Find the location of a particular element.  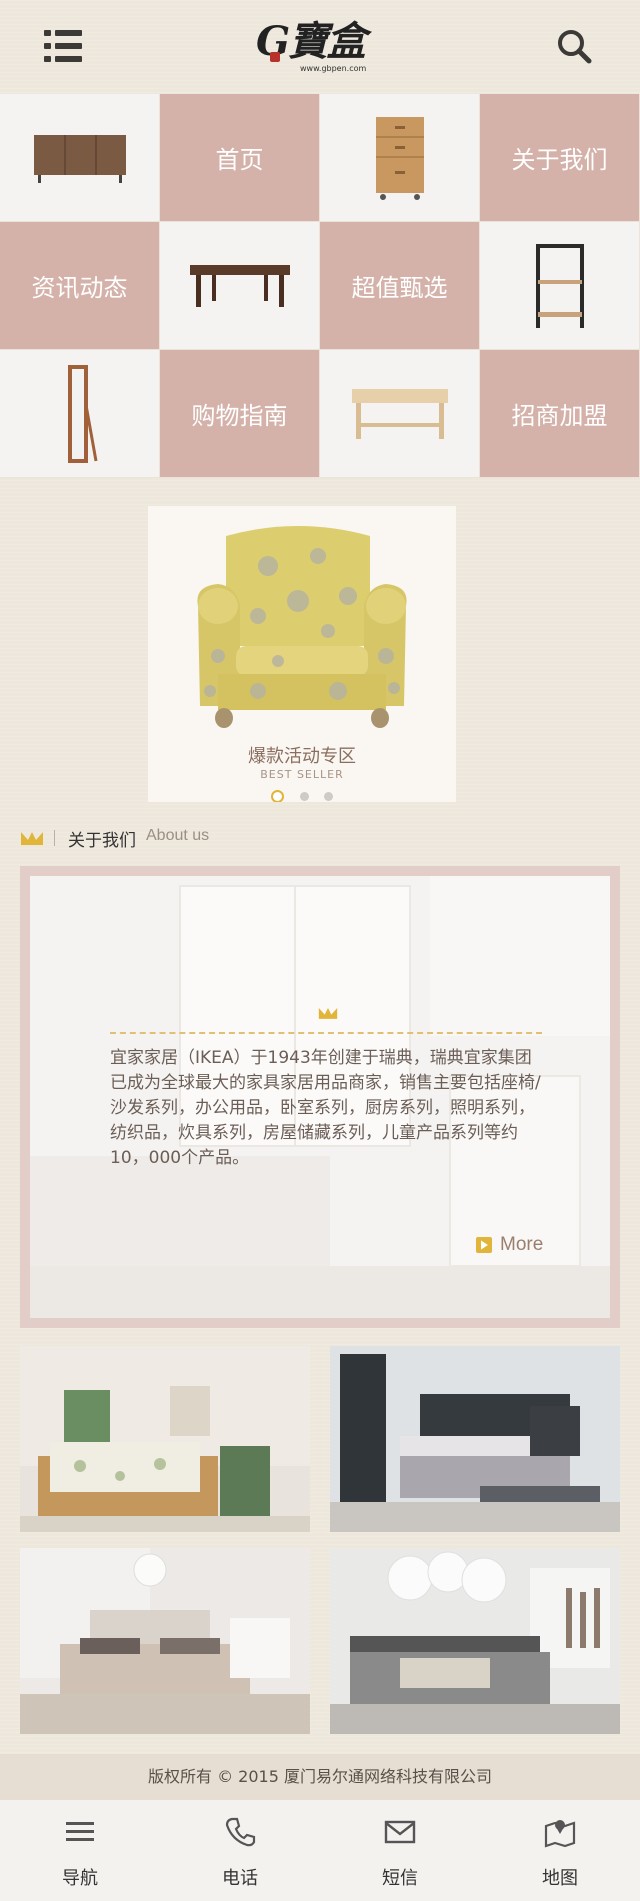

drawer-cabinet-image is located at coordinates (400, 158).